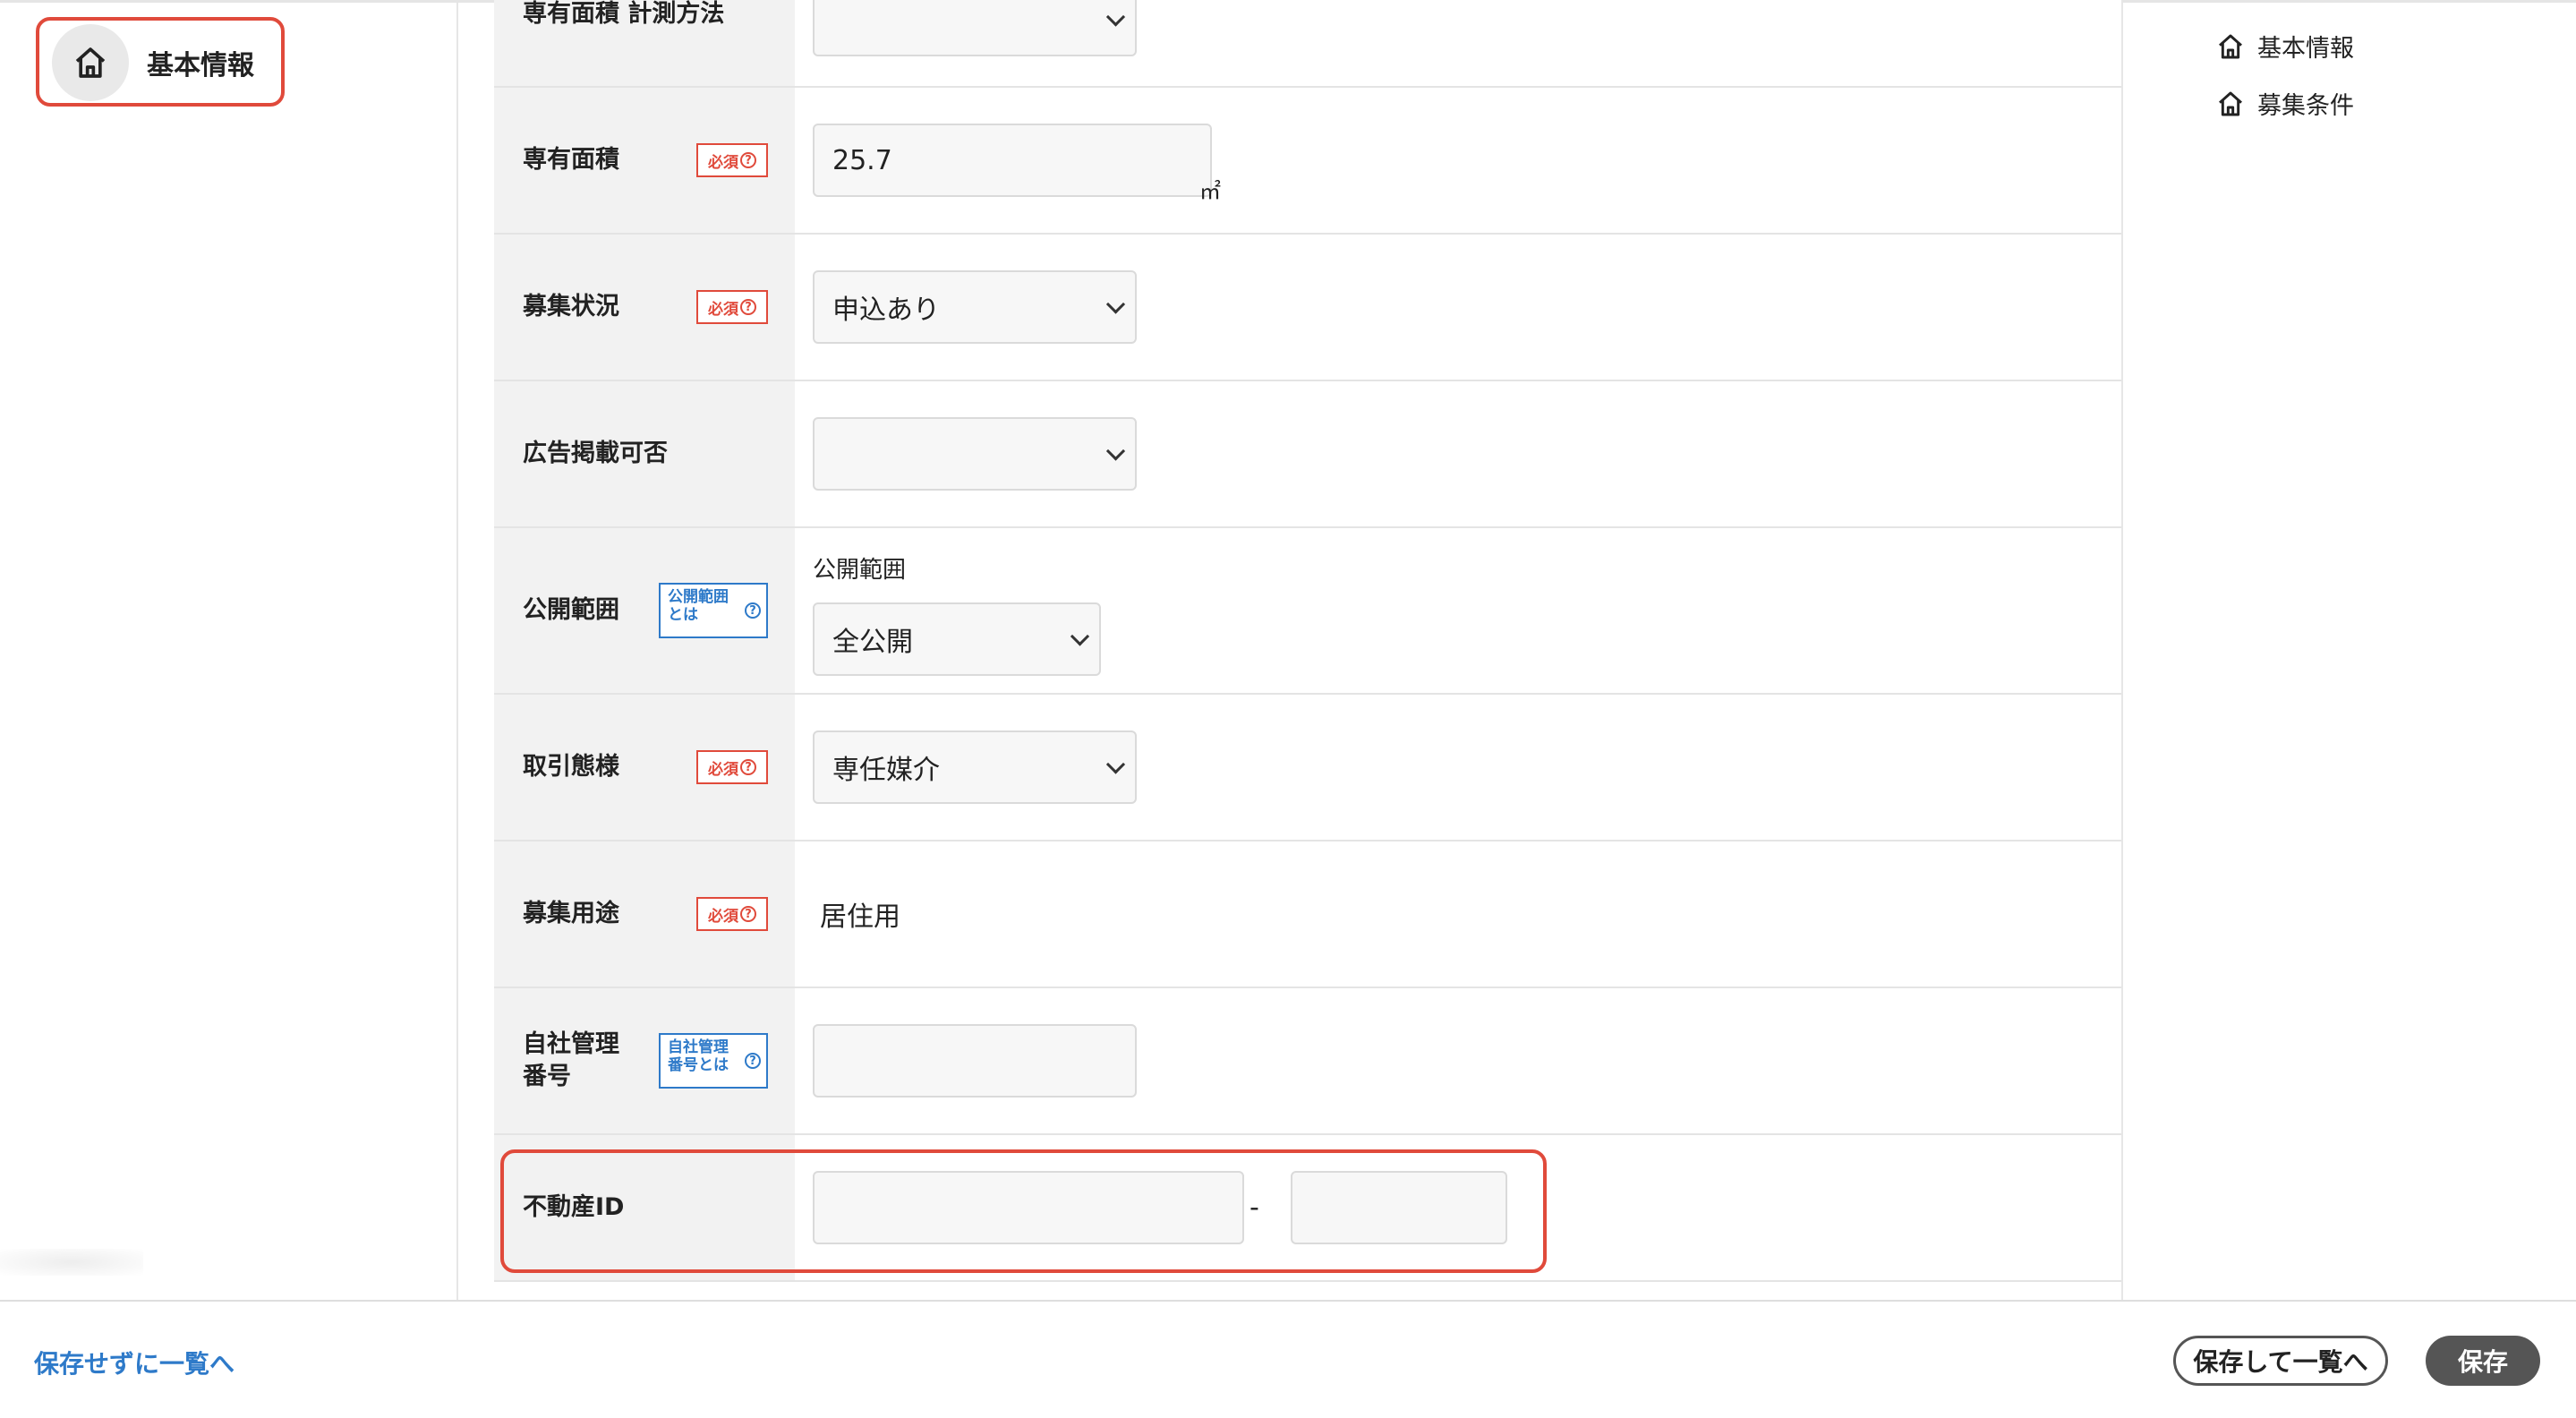 The width and height of the screenshot is (2576, 1418). I want to click on field-label: 広告掲載可否, so click(595, 454).